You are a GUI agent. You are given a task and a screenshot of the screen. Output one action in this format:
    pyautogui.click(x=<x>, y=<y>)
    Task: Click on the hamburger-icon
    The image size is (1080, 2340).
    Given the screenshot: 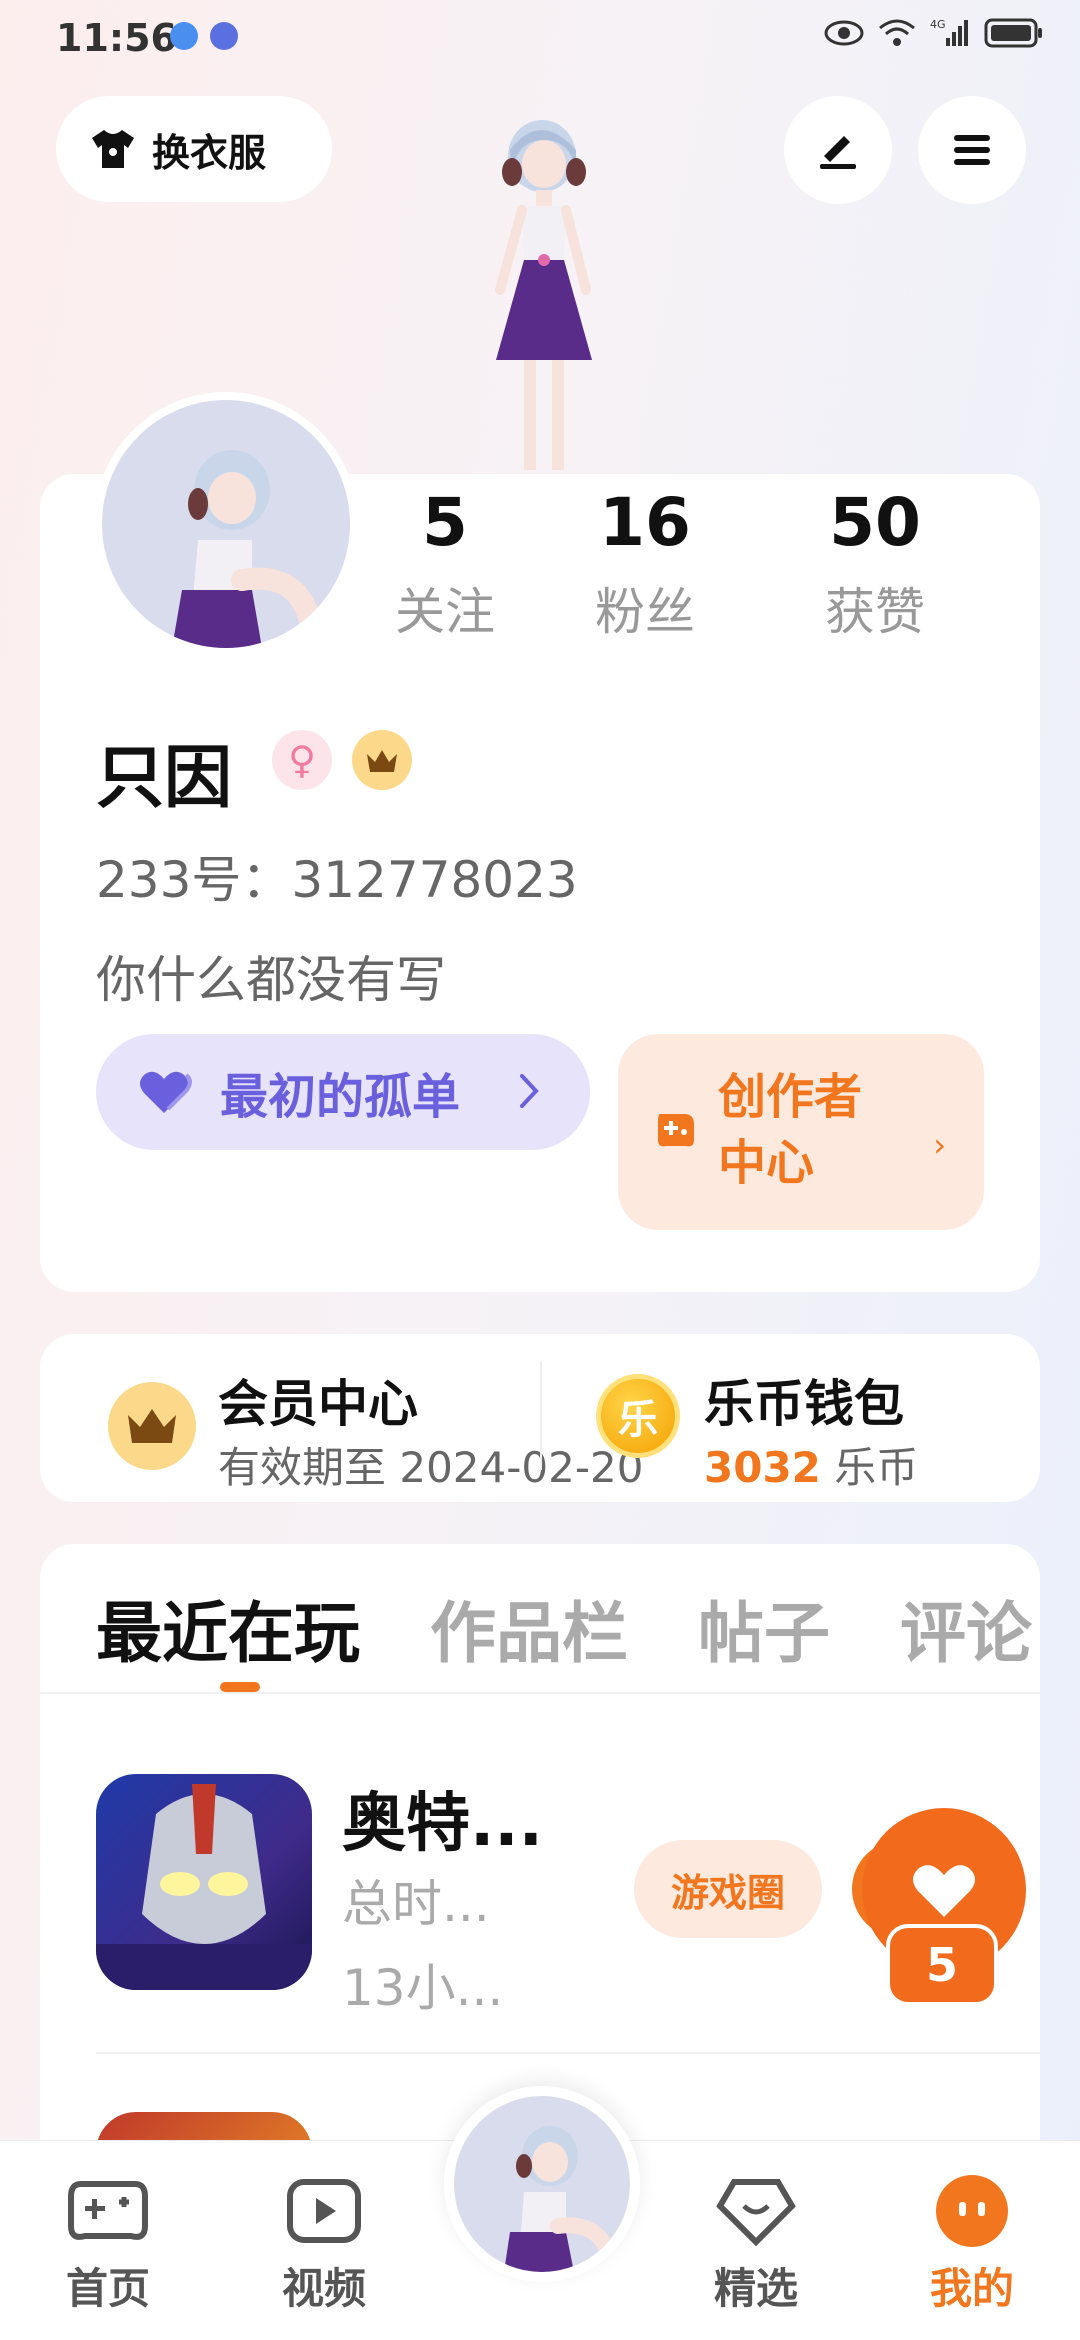 What is the action you would take?
    pyautogui.click(x=972, y=150)
    